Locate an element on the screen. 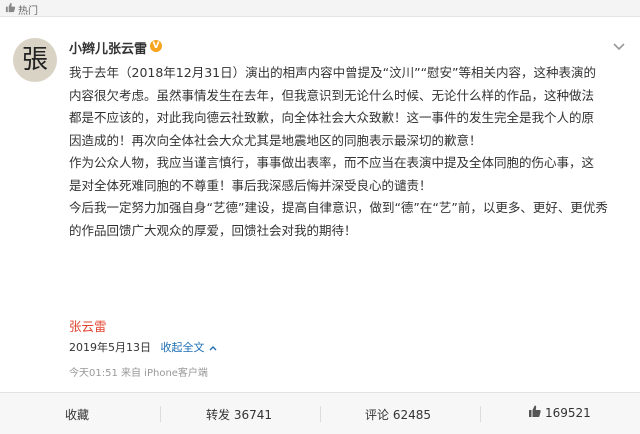 The image size is (640, 434). date-line: 2019年5月13日 收起全文 is located at coordinates (143, 347).